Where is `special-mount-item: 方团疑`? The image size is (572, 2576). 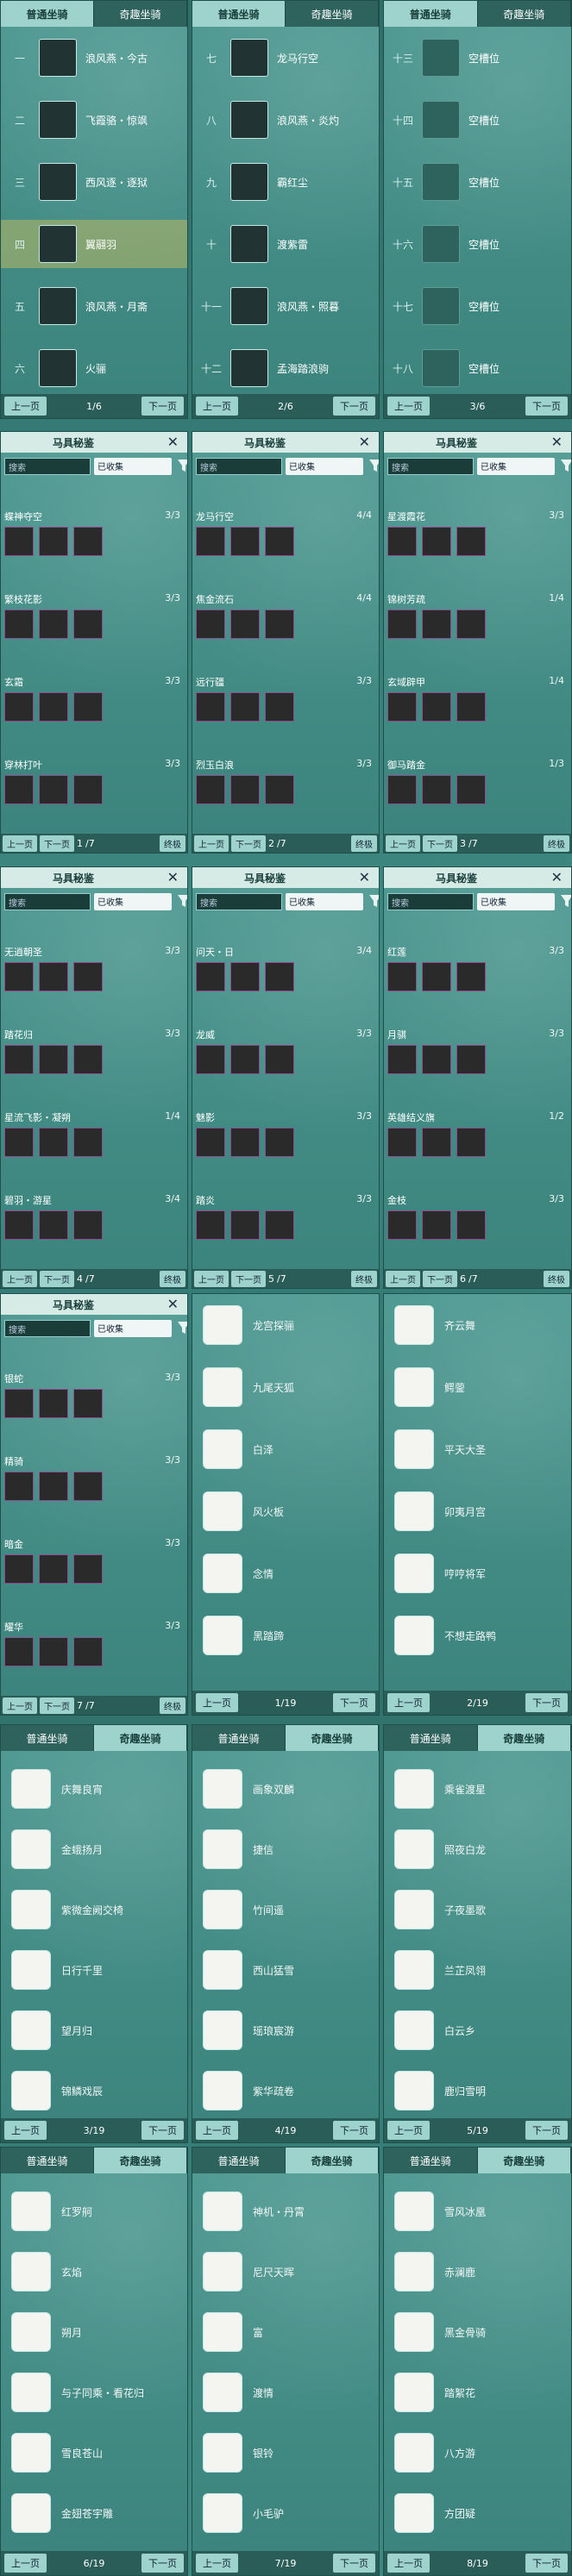
special-mount-item: 方团疑 is located at coordinates (478, 2513).